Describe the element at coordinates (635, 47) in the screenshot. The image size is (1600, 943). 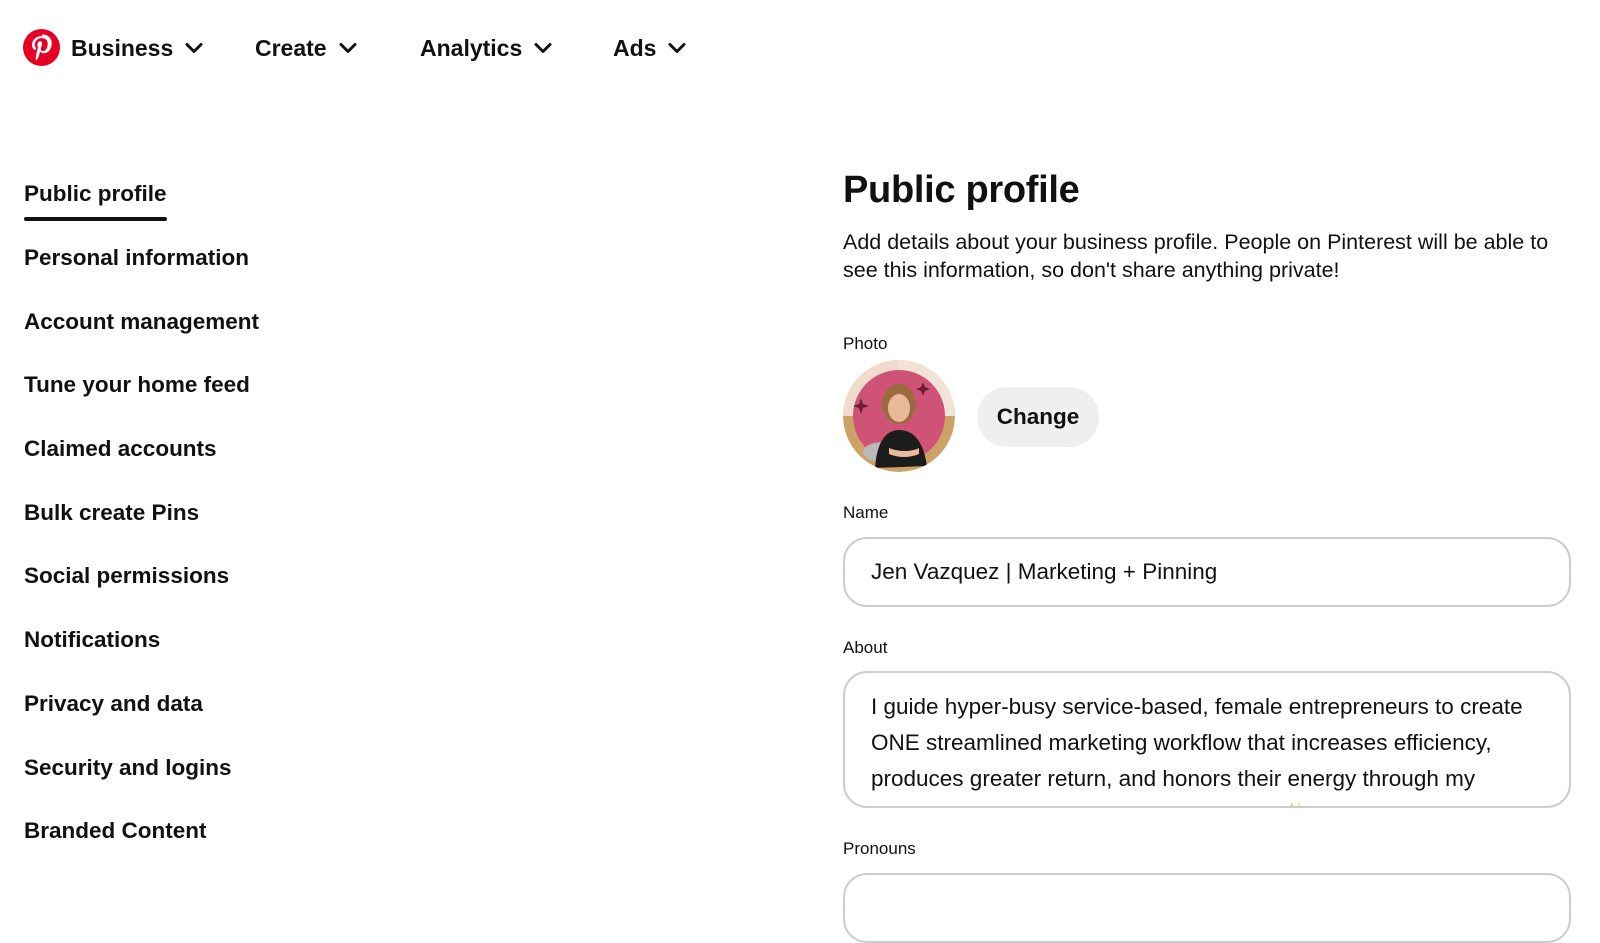
I see `nav-ads-label: Ads` at that location.